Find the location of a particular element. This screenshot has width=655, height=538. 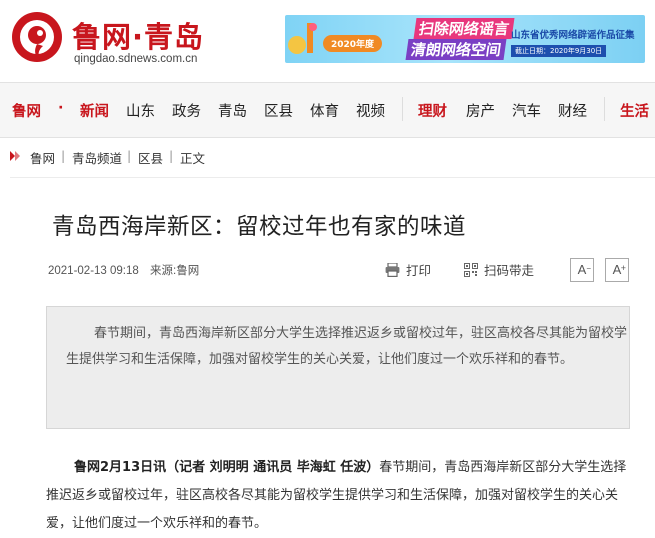

font-decrease-label: A is located at coordinates (582, 269).